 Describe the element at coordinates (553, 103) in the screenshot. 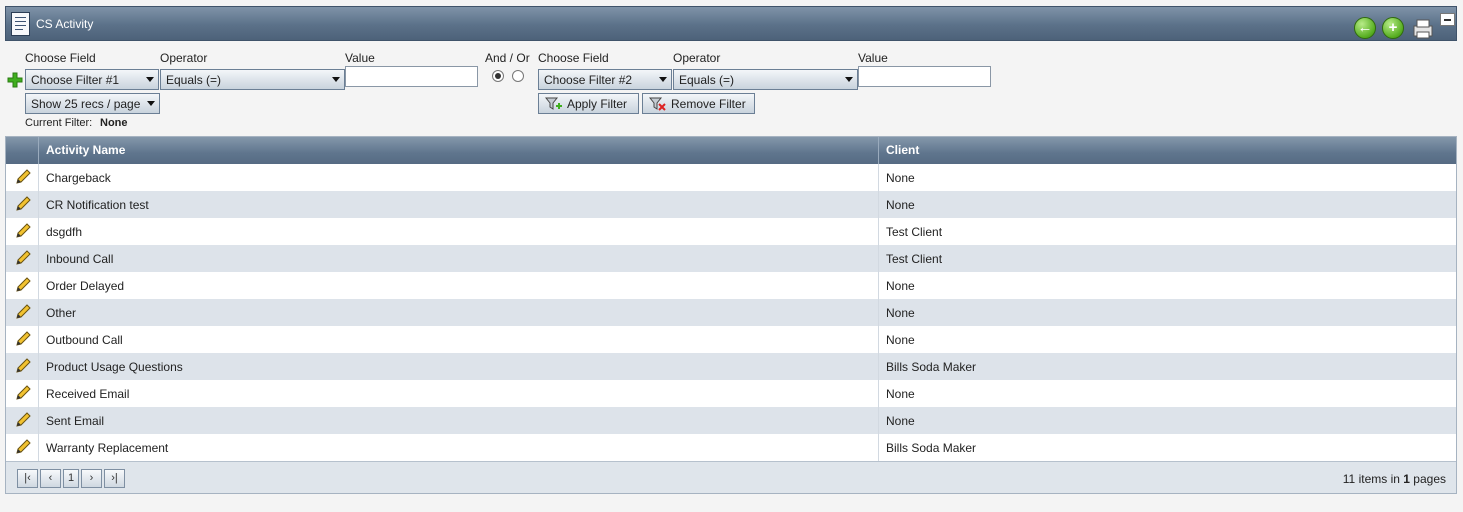

I see `funnel-add-icon` at that location.